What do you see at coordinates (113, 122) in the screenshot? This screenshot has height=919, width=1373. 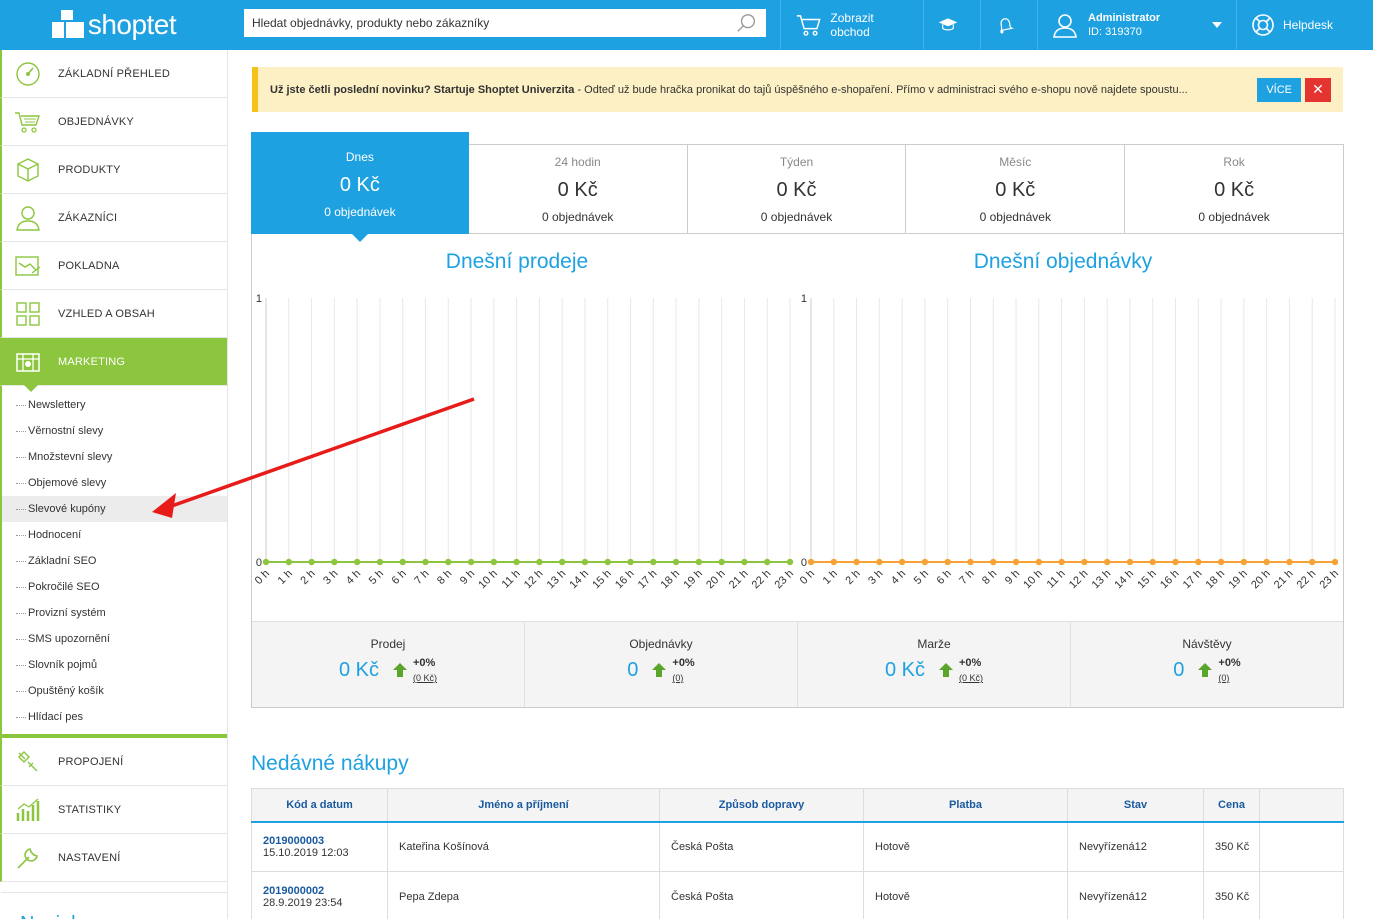 I see `sidebar-item-orders: OBJEDNÁVKY` at bounding box center [113, 122].